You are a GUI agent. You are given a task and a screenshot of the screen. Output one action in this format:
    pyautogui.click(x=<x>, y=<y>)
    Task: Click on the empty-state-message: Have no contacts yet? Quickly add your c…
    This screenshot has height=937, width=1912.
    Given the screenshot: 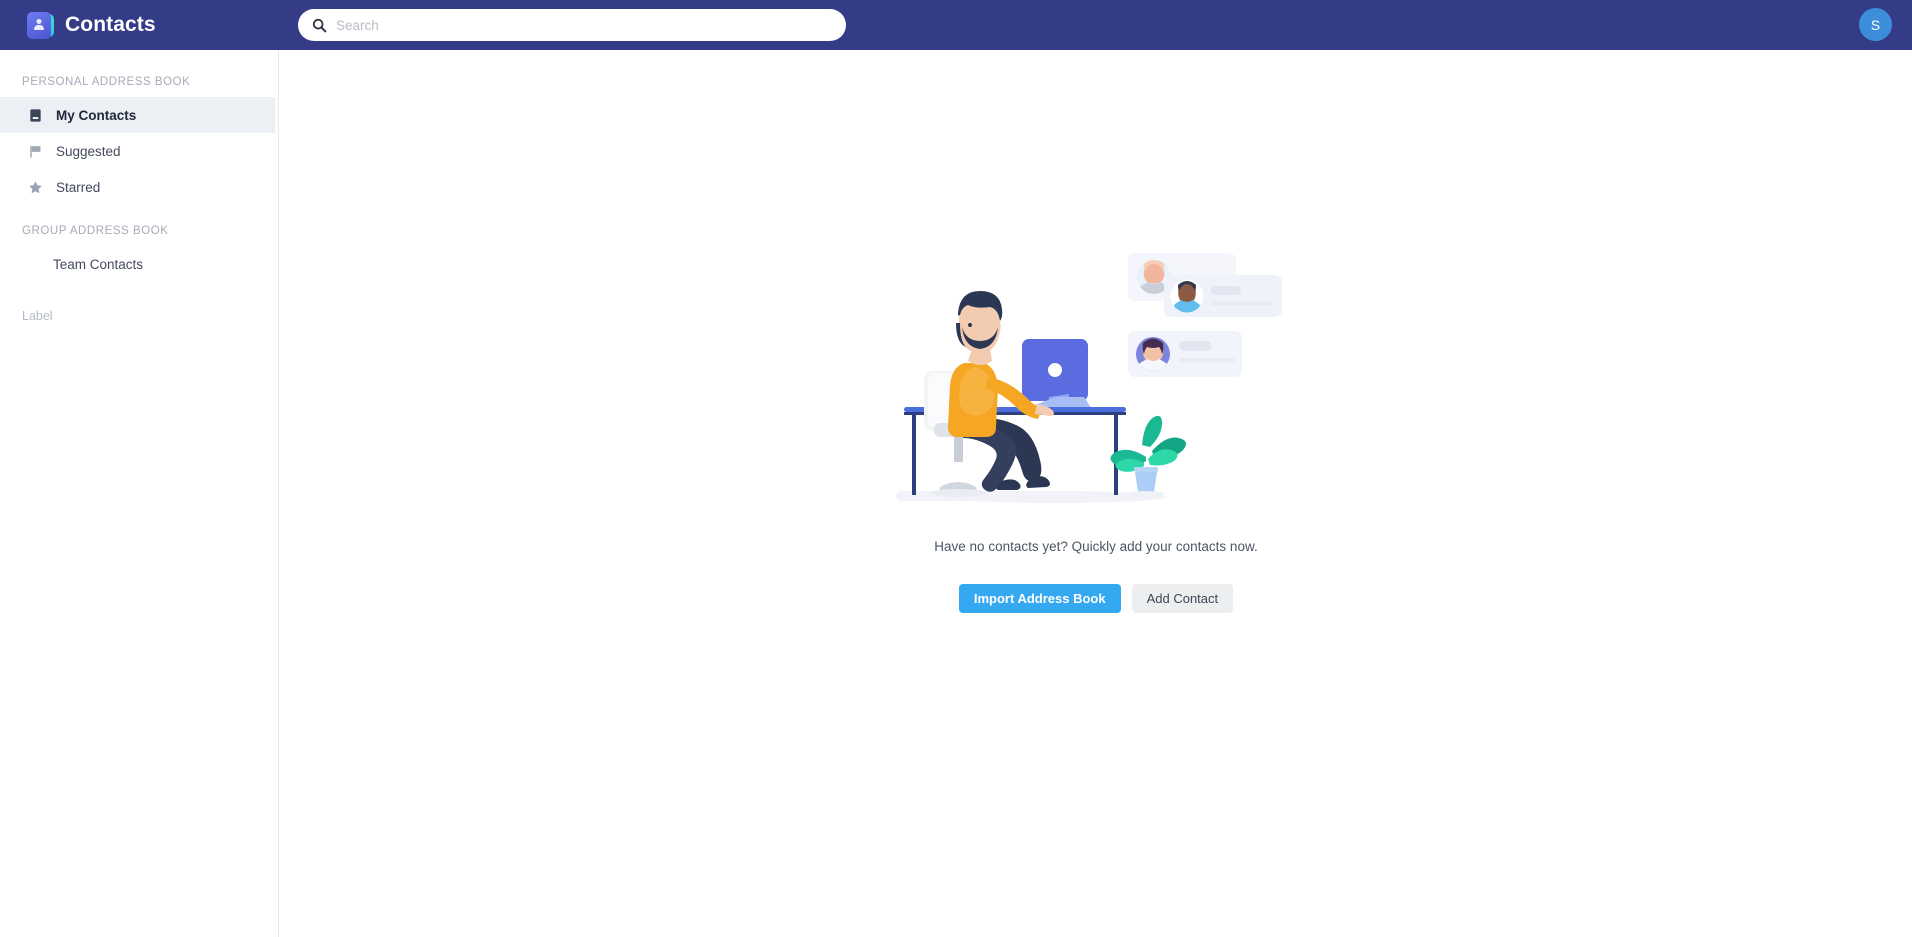 What is the action you would take?
    pyautogui.click(x=1096, y=546)
    